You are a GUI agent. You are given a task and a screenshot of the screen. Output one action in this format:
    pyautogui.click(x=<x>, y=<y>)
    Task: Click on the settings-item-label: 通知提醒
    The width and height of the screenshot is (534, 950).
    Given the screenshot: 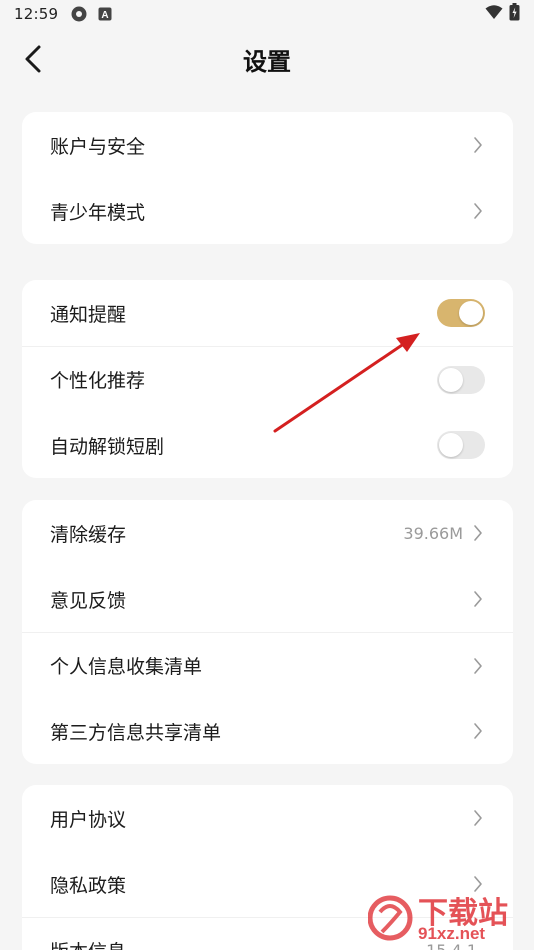 What is the action you would take?
    pyautogui.click(x=88, y=314)
    